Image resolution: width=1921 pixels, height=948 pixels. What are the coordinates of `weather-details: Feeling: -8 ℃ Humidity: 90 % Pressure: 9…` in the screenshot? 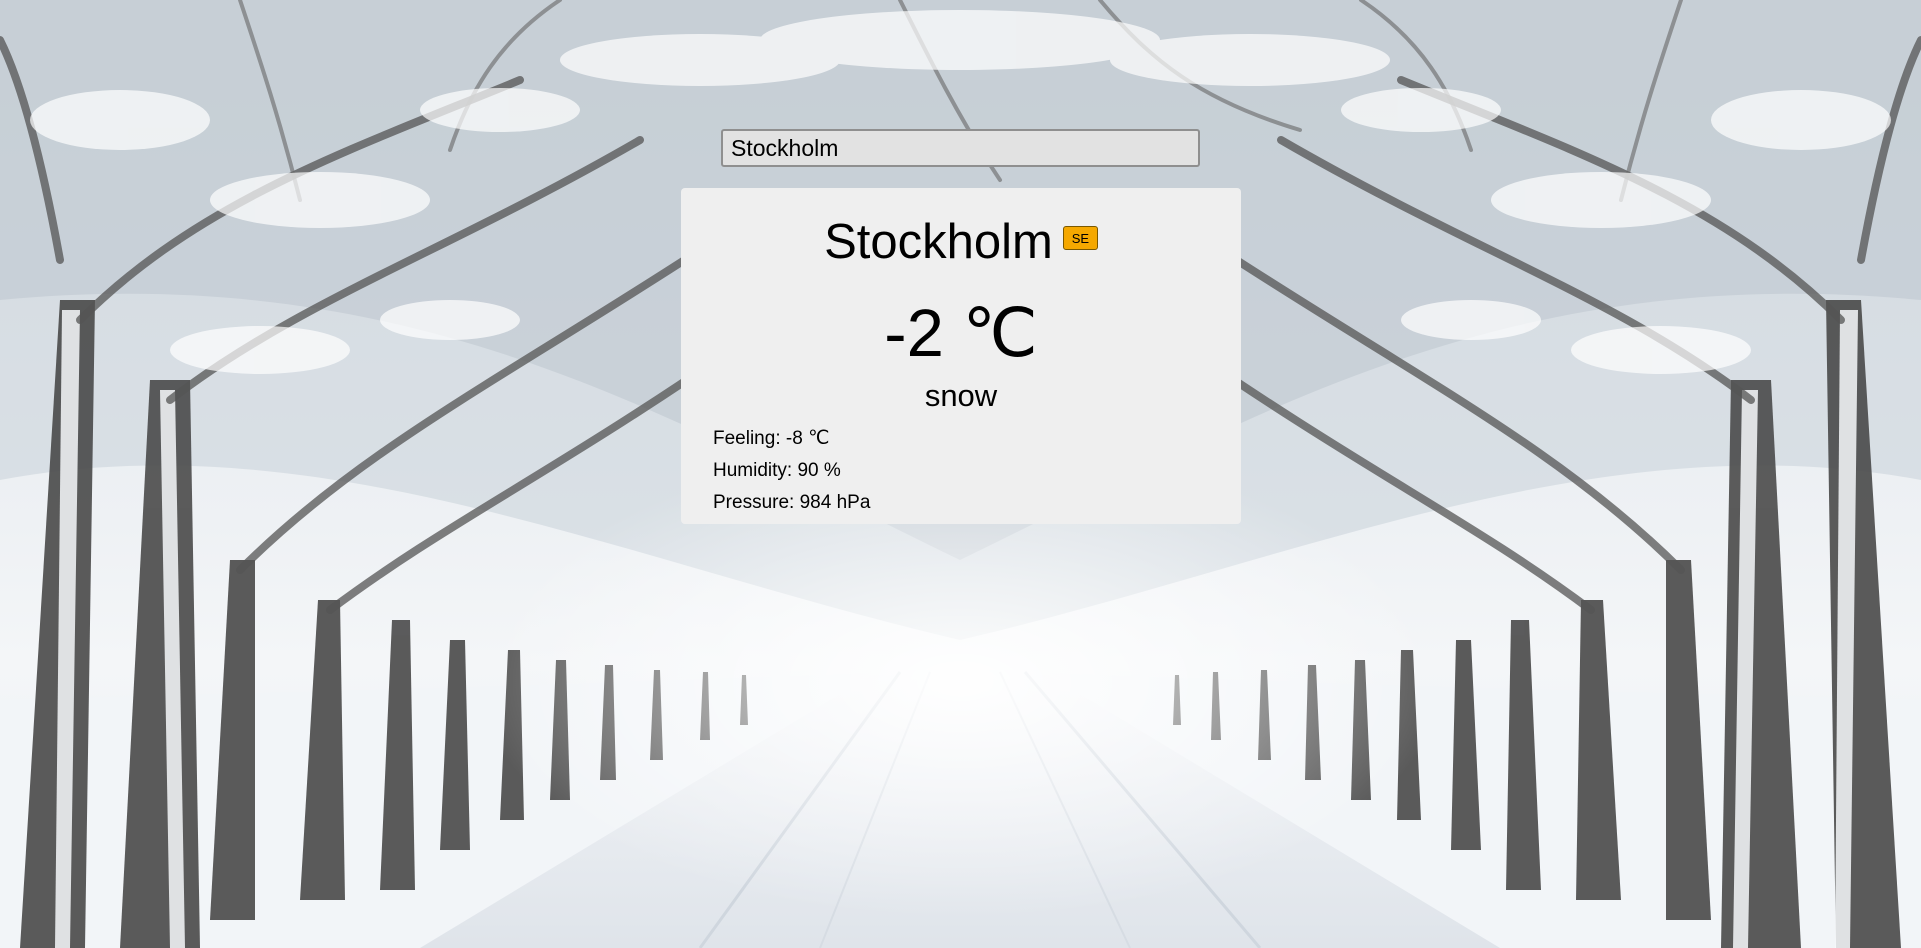 It's located at (791, 471).